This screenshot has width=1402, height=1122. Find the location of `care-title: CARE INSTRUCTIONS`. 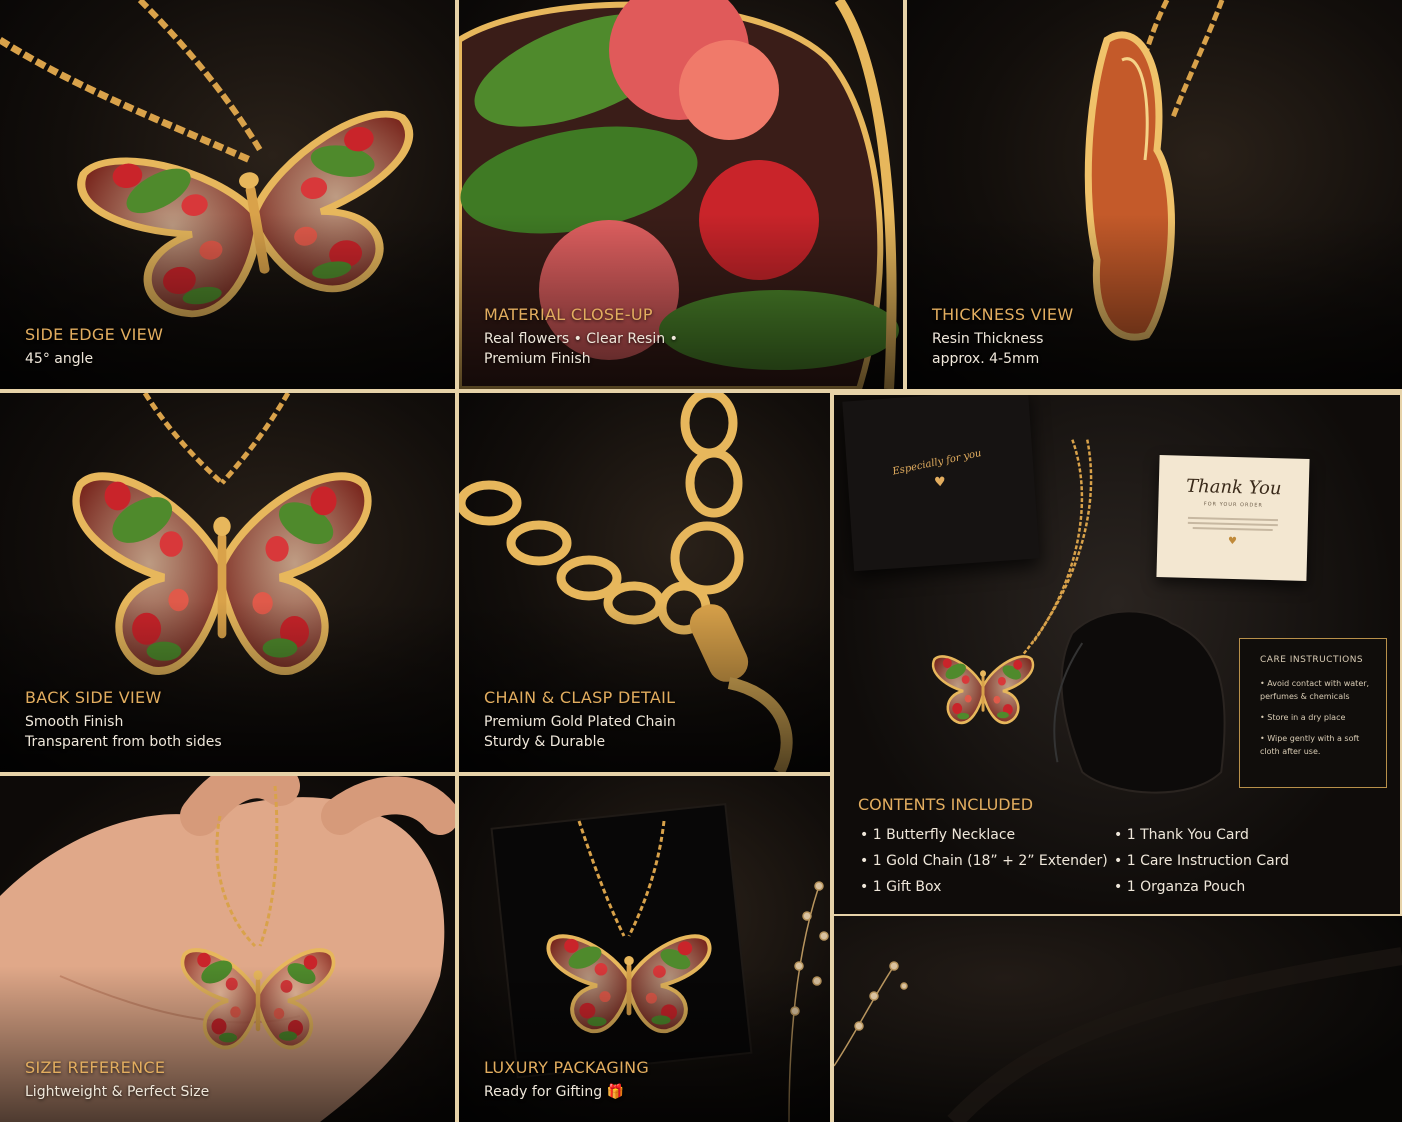

care-title: CARE INSTRUCTIONS is located at coordinates (1312, 660).